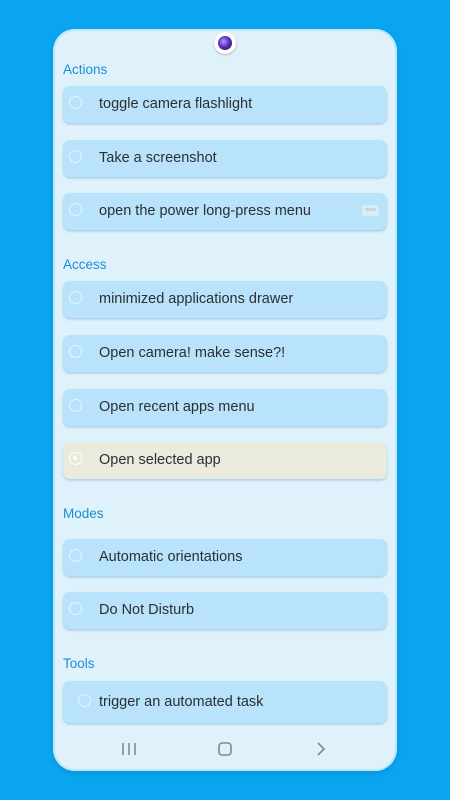  I want to click on front-camera, so click(225, 43).